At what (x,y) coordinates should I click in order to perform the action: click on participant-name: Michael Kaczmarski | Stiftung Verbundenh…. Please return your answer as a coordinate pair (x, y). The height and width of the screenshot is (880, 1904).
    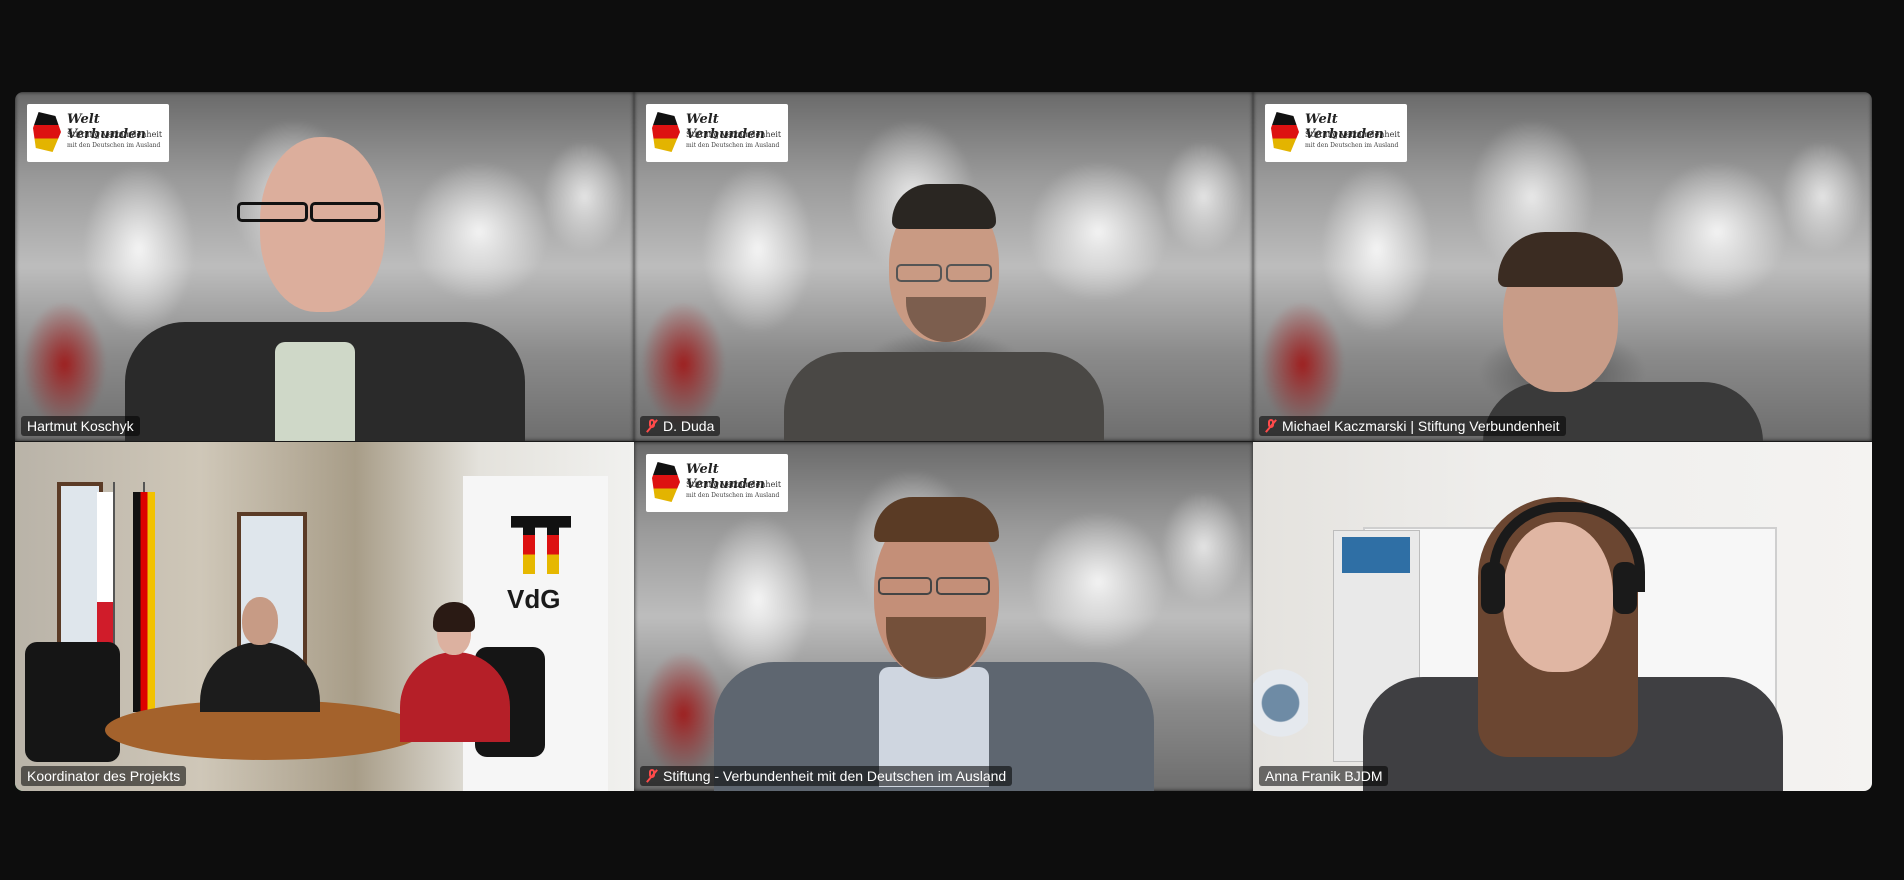
    Looking at the image, I should click on (1421, 426).